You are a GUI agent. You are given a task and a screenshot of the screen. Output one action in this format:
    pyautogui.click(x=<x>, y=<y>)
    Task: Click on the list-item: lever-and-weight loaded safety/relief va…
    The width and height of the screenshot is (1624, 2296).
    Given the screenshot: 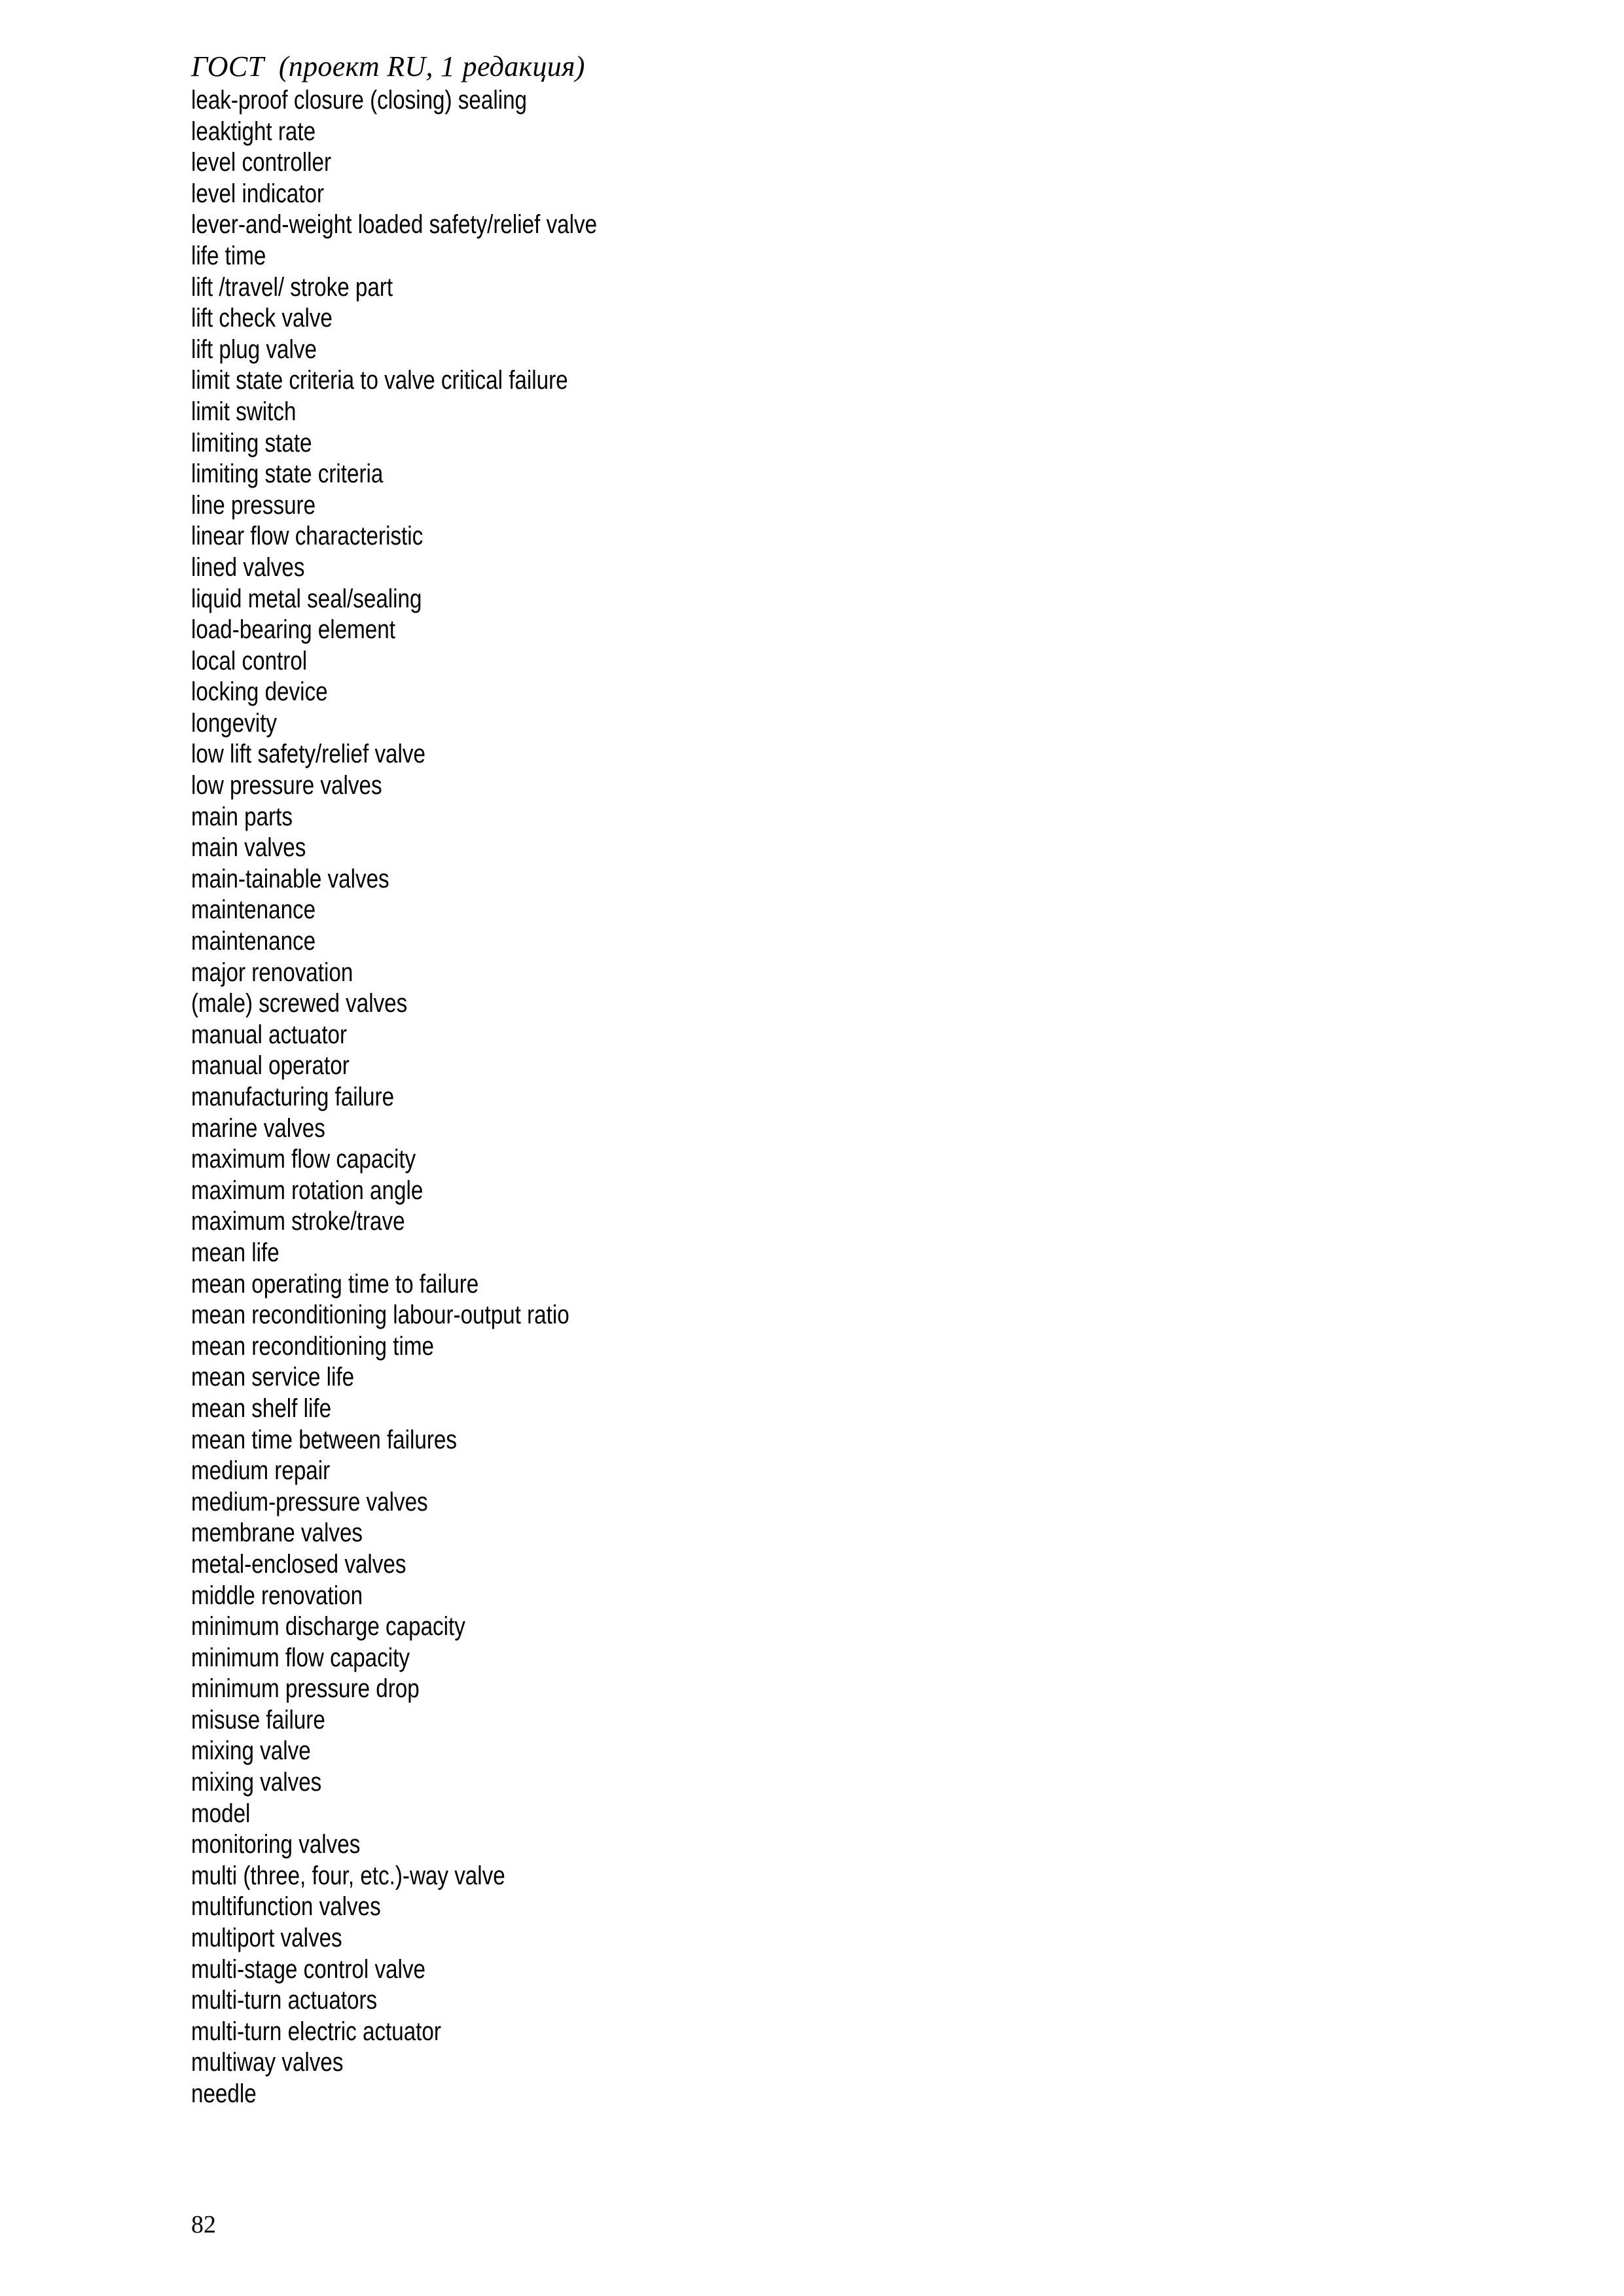 What is the action you would take?
    pyautogui.click(x=395, y=225)
    